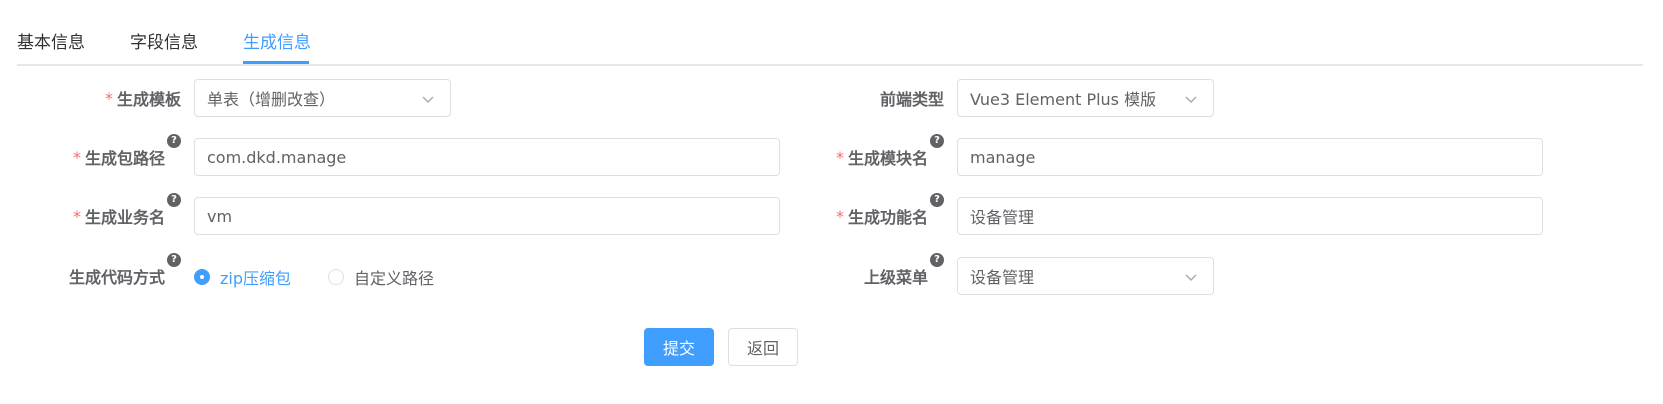  Describe the element at coordinates (487, 216) in the screenshot. I see `business-name-input: vm` at that location.